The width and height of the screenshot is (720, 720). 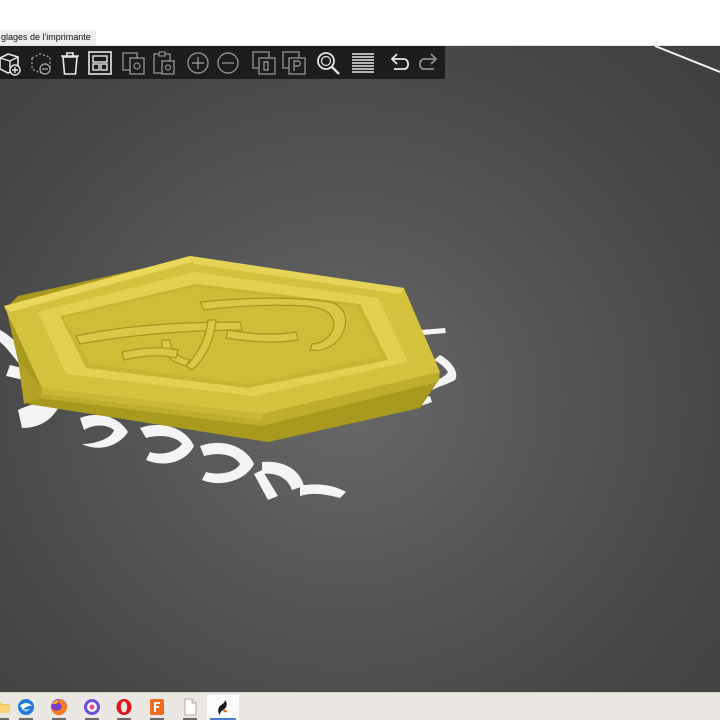 I want to click on split-parts-button, so click(x=294, y=63).